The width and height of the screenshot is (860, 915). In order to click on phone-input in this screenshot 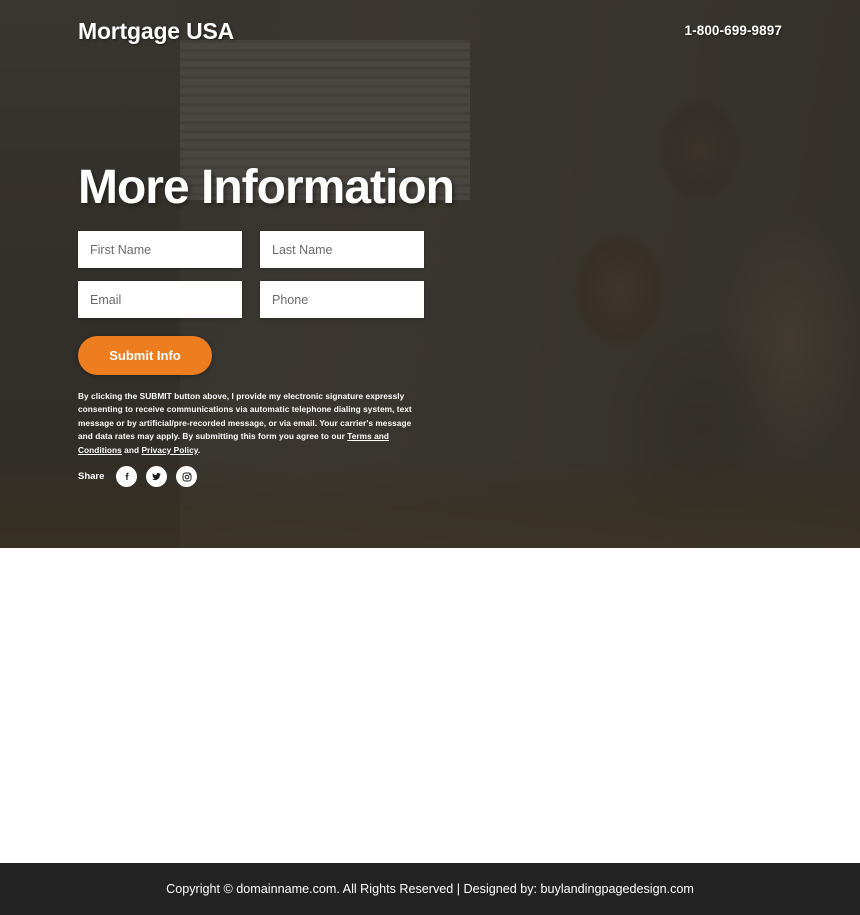, I will do `click(342, 299)`.